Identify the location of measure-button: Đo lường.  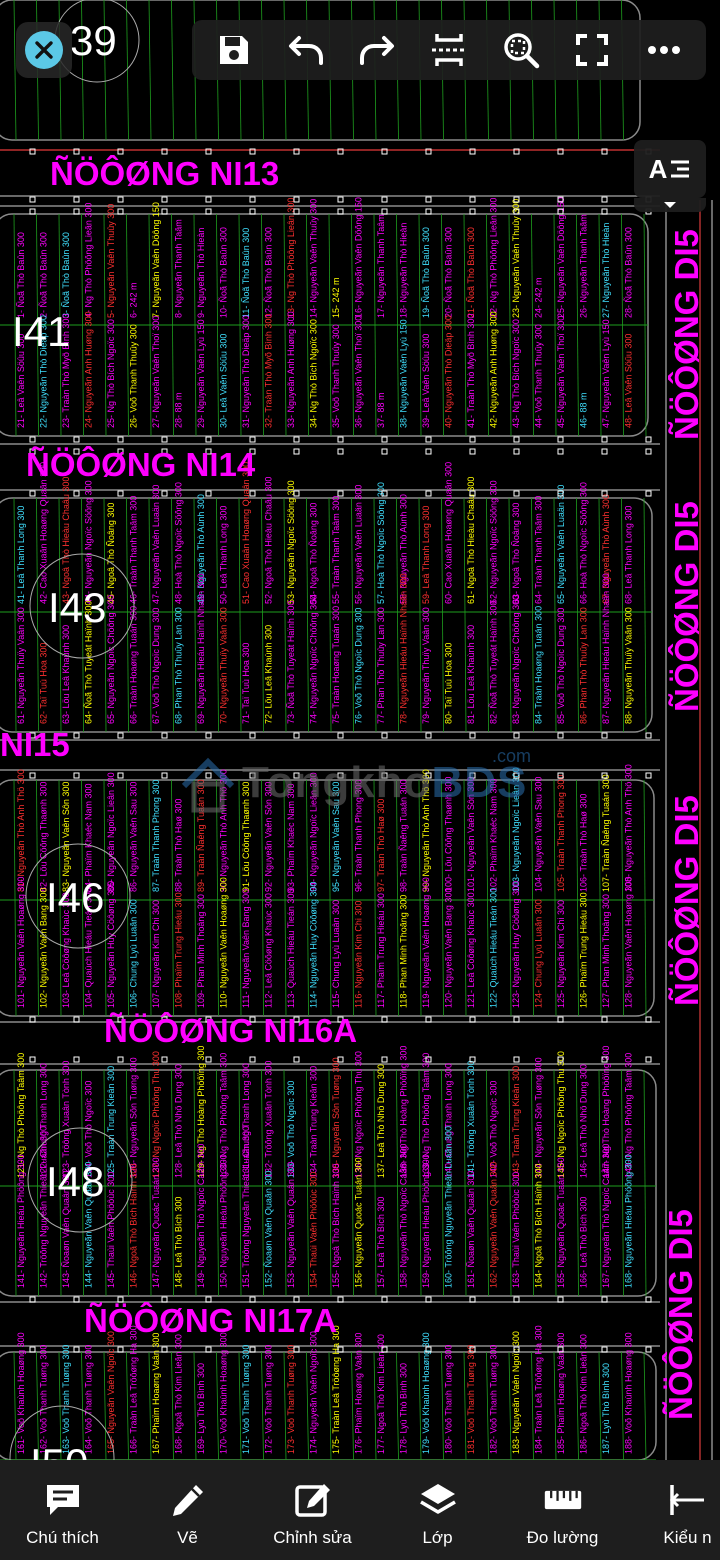
(562, 1510).